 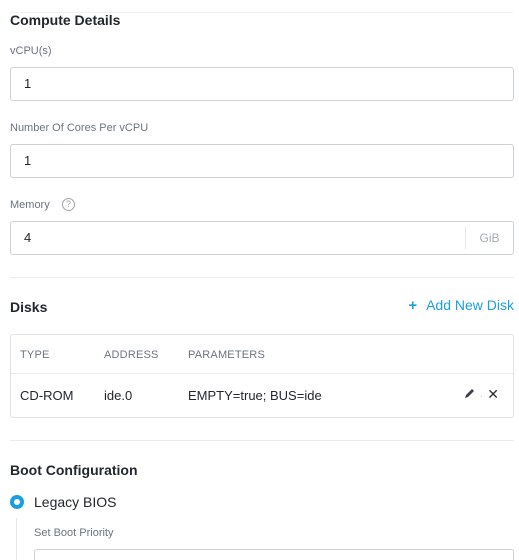 I want to click on add-new-disk-button: + Add New Disk, so click(x=461, y=305).